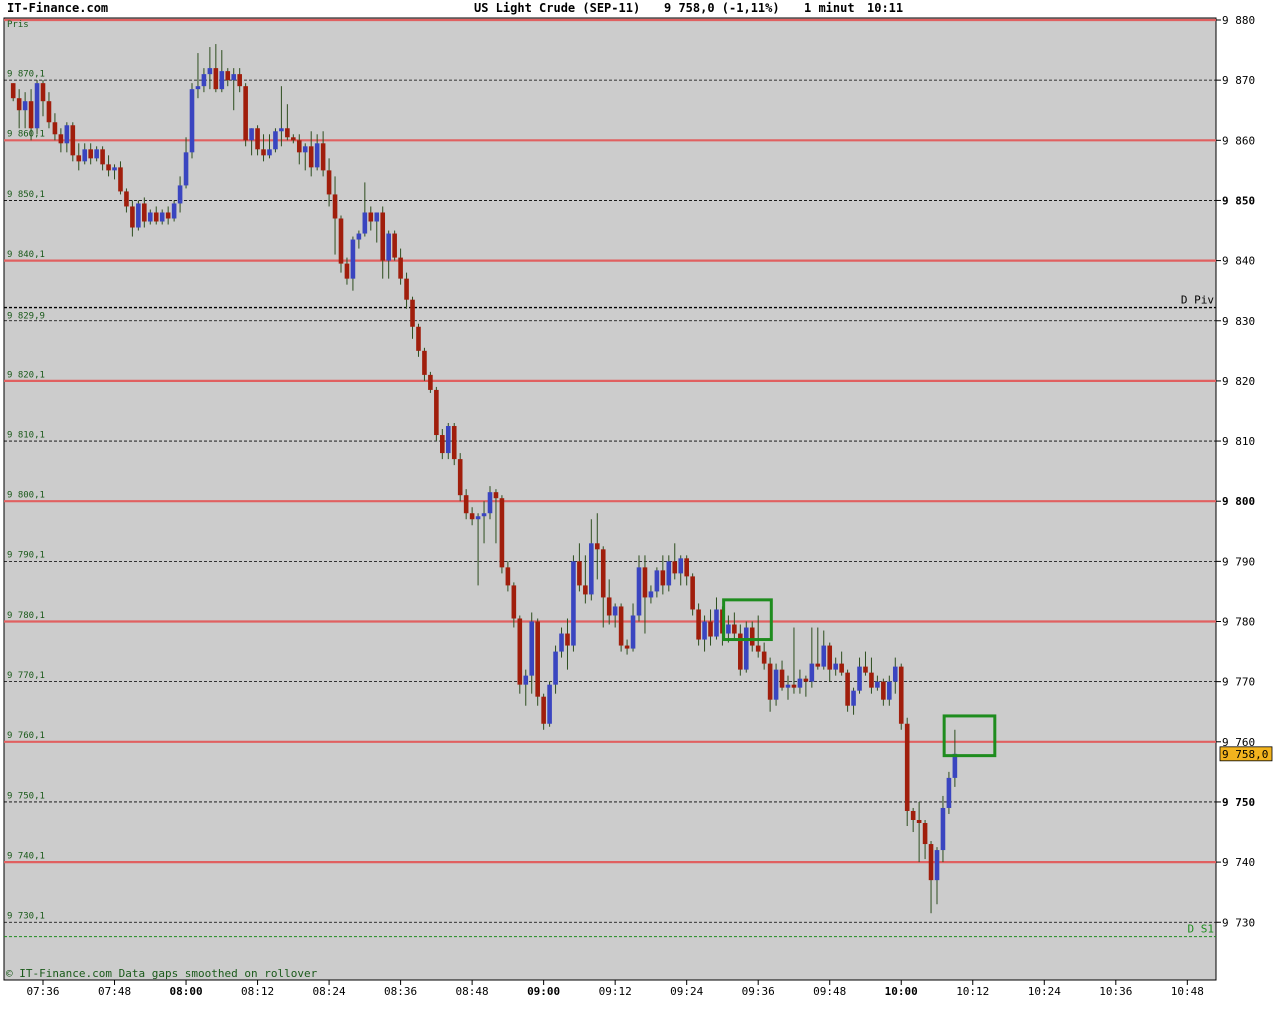 This screenshot has width=1280, height=1024. I want to click on y-tick-label: 9 740, so click(1238, 862).